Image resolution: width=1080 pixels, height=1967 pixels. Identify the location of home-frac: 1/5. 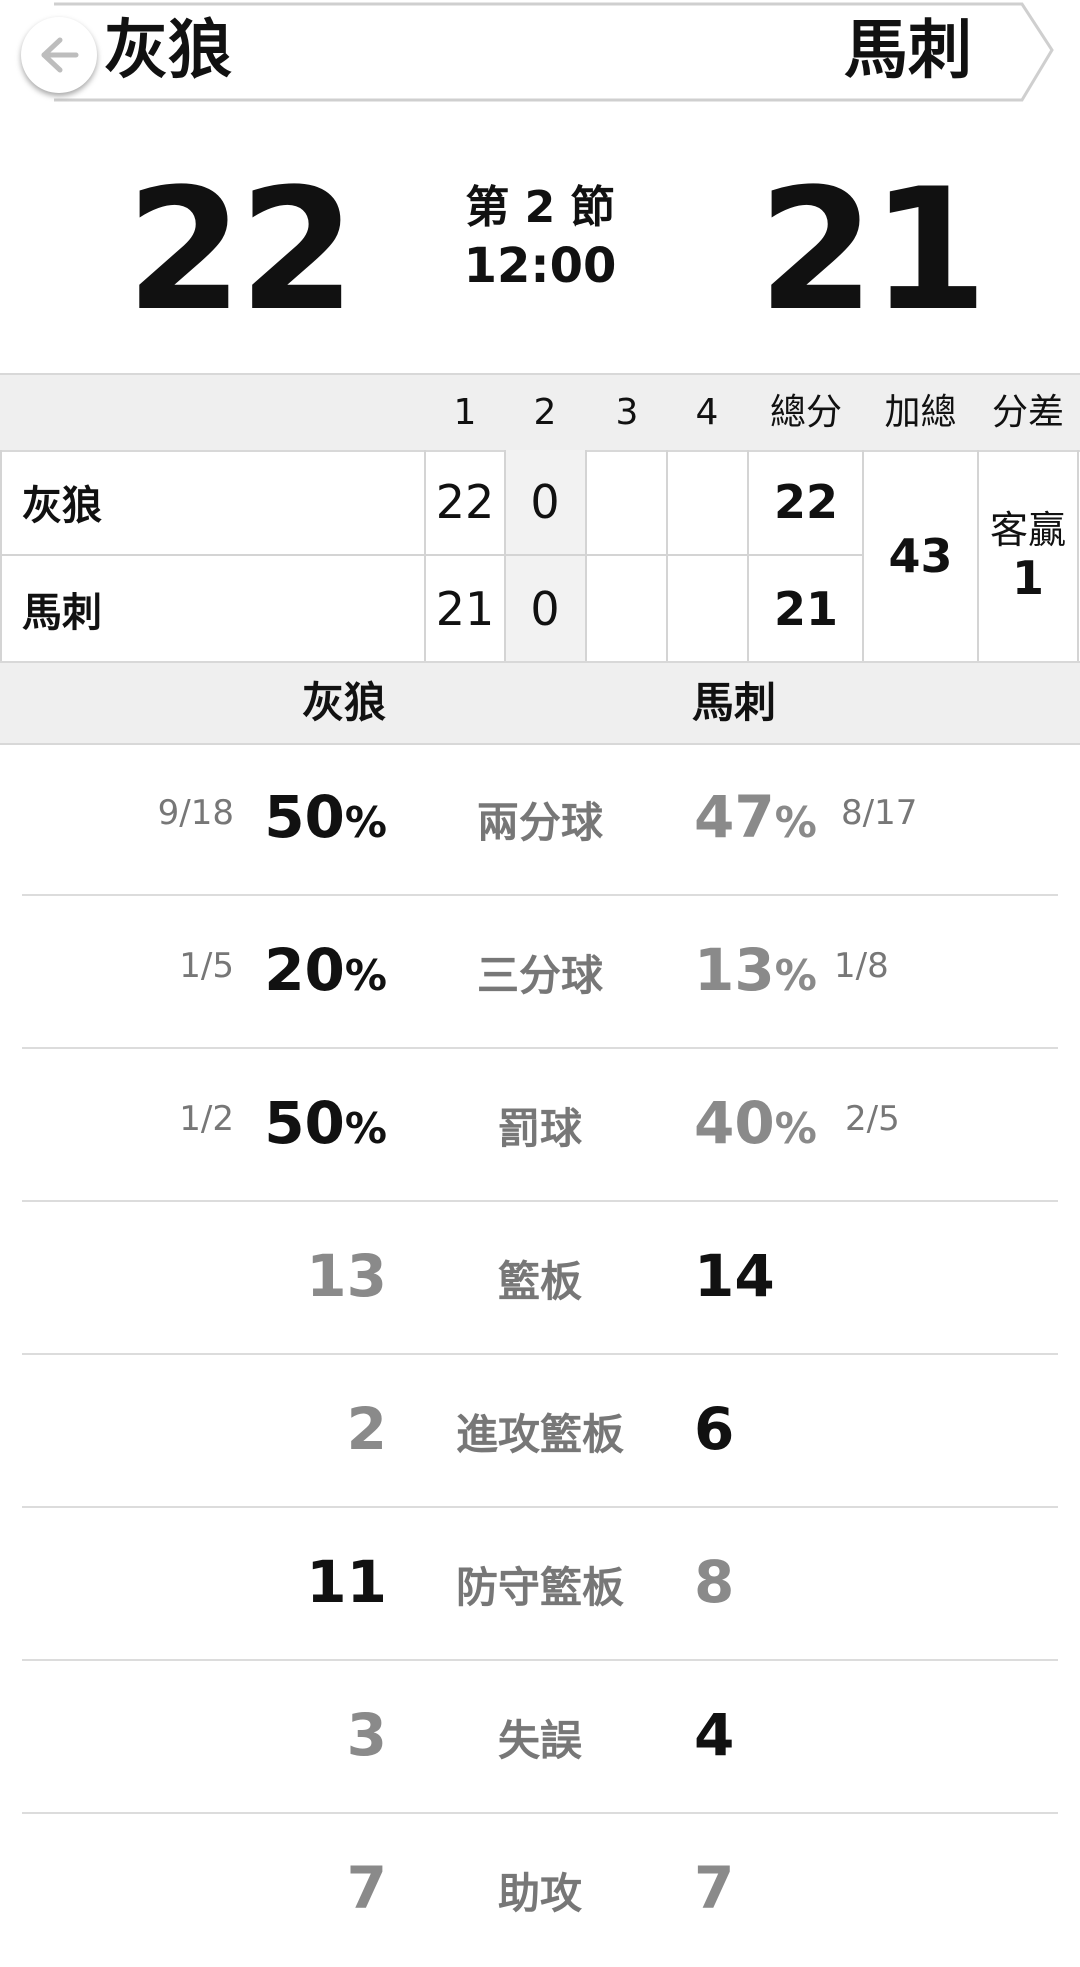
(206, 966).